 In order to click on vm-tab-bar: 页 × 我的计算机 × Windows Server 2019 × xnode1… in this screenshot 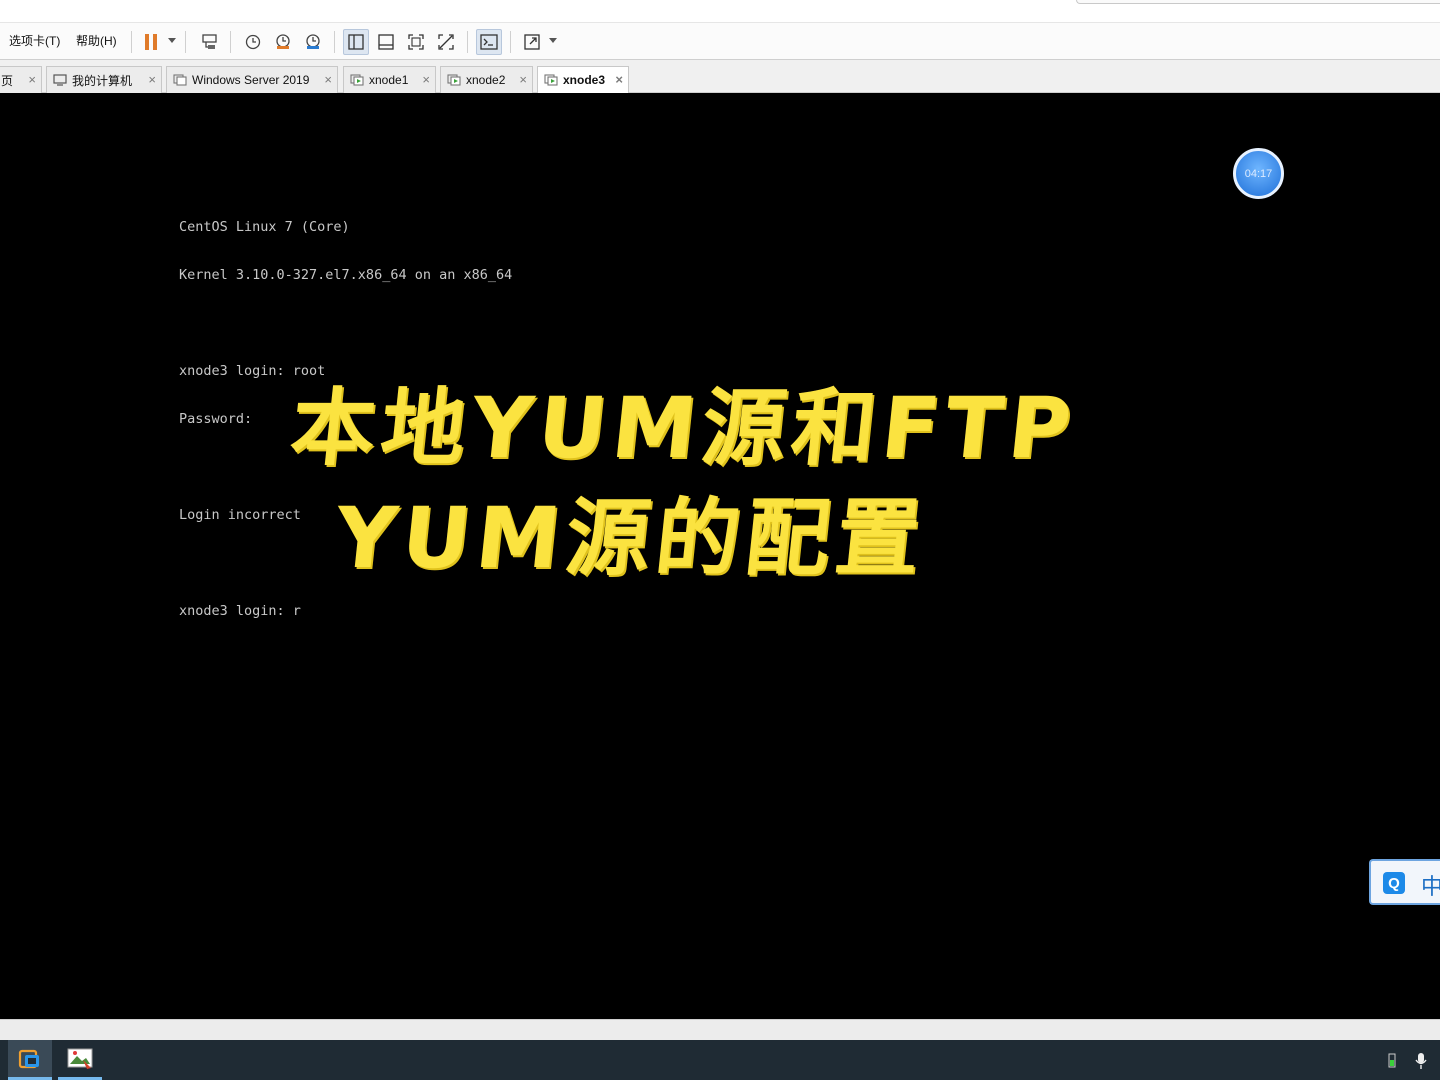, I will do `click(720, 76)`.